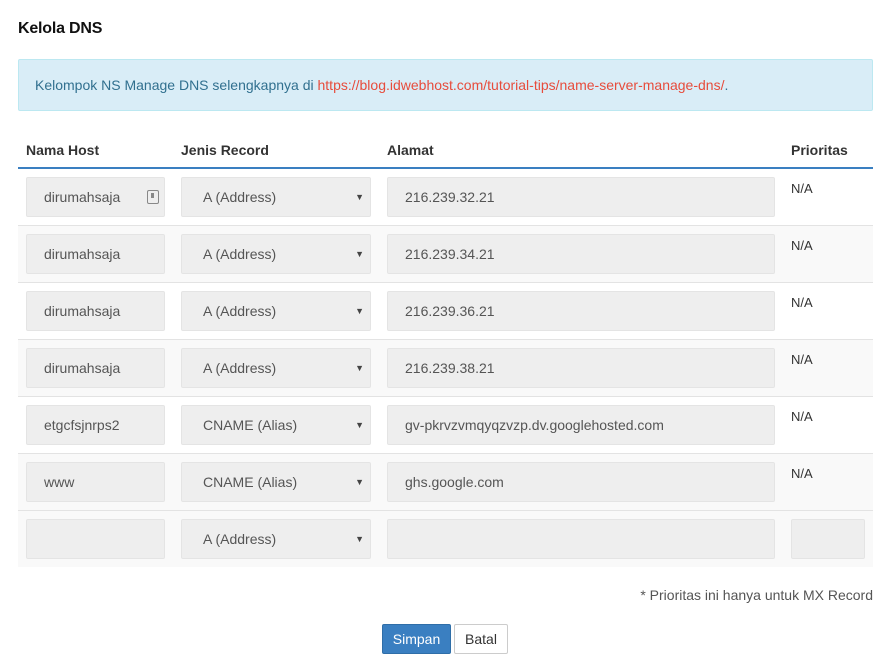 This screenshot has width=896, height=671. What do you see at coordinates (454, 481) in the screenshot?
I see `address-value: ghs.google.com` at bounding box center [454, 481].